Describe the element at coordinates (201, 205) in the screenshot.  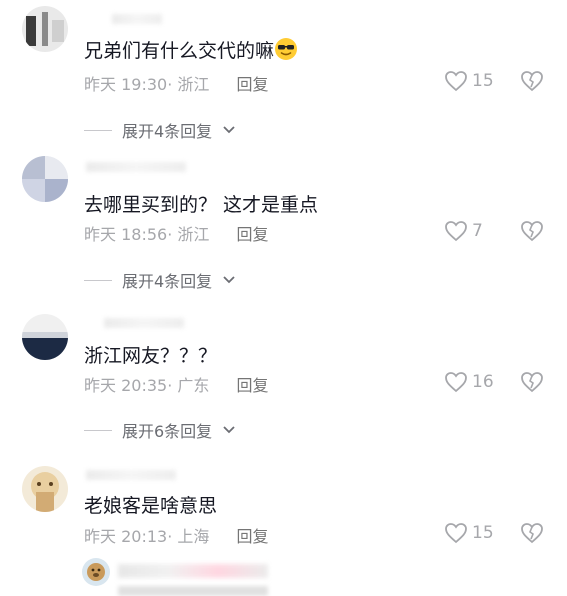
I see `comment-text: 去哪里买到的？ 这才是重点` at that location.